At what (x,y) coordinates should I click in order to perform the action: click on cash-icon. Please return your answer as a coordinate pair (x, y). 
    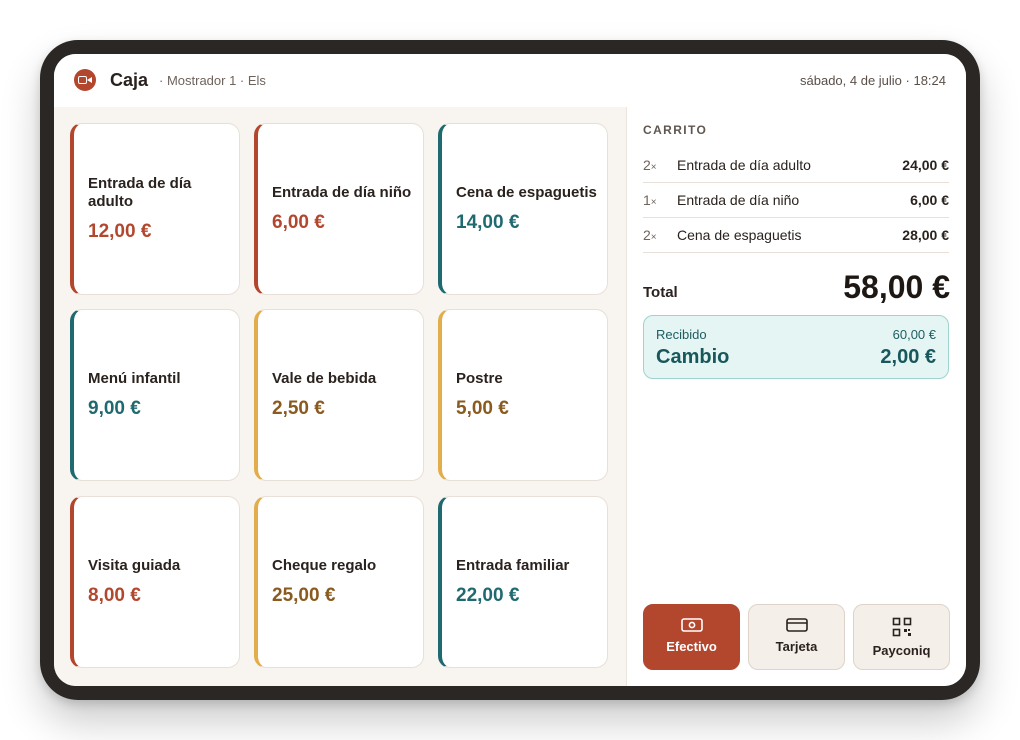
    Looking at the image, I should click on (691, 625).